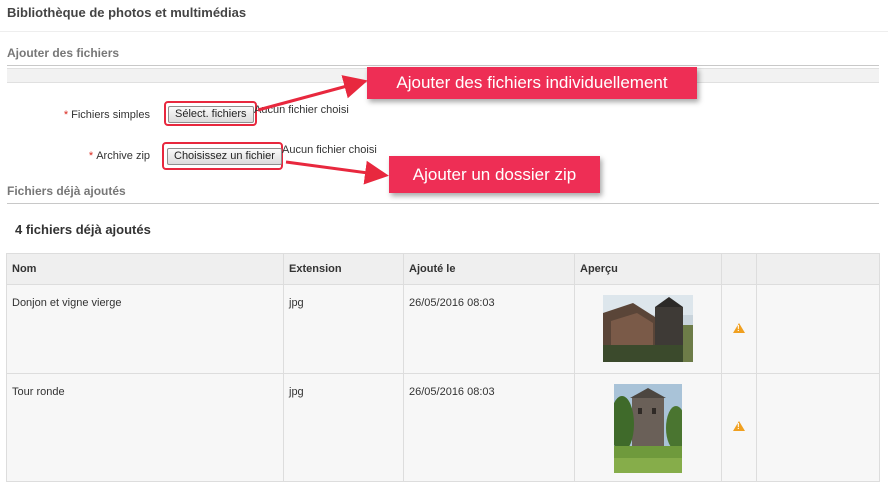 The width and height of the screenshot is (888, 488). I want to click on existing-files-divider, so click(443, 203).